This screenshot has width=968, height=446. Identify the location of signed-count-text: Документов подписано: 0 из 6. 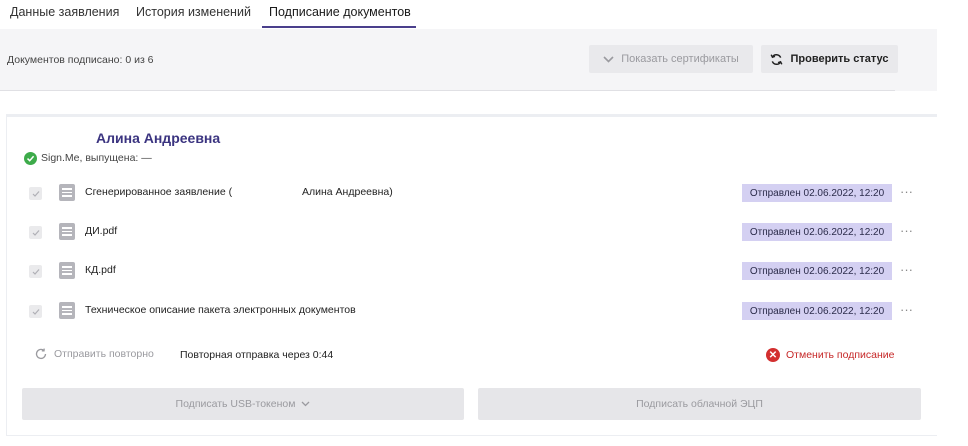
(80, 60).